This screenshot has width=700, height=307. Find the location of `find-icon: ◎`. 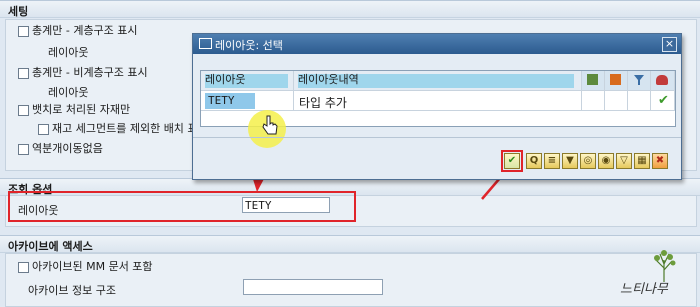

find-icon: ◎ is located at coordinates (588, 161).